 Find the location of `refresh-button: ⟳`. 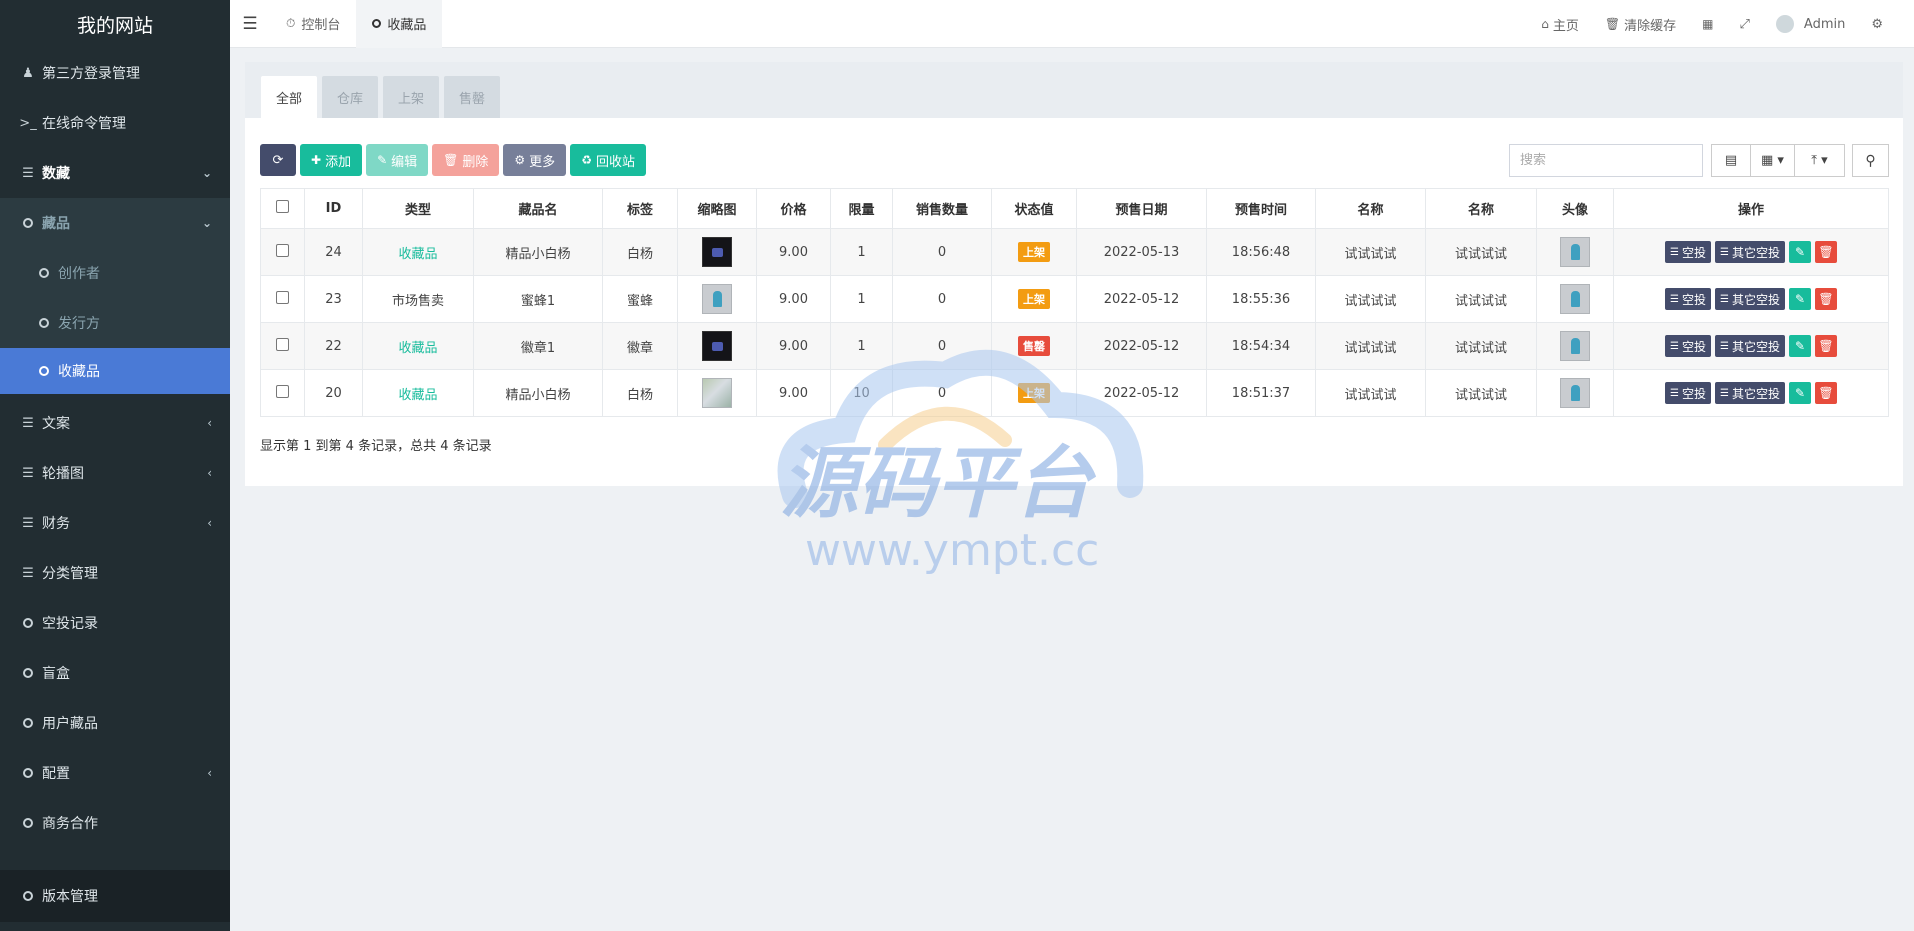

refresh-button: ⟳ is located at coordinates (278, 160).